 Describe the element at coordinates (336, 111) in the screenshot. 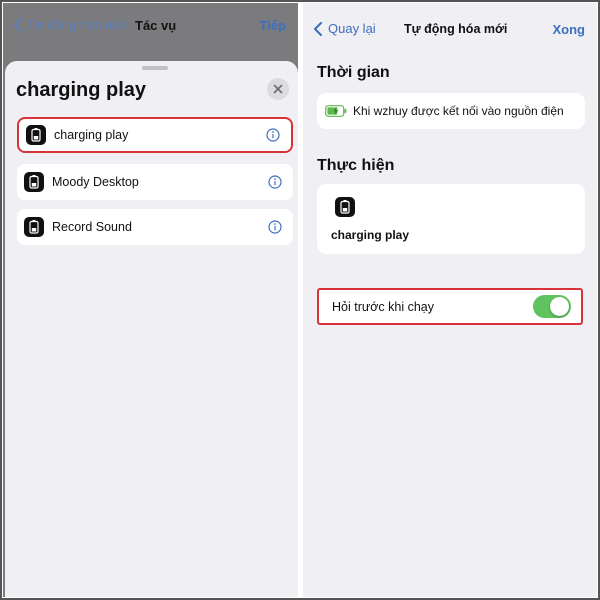

I see `battery-charging-icon` at that location.